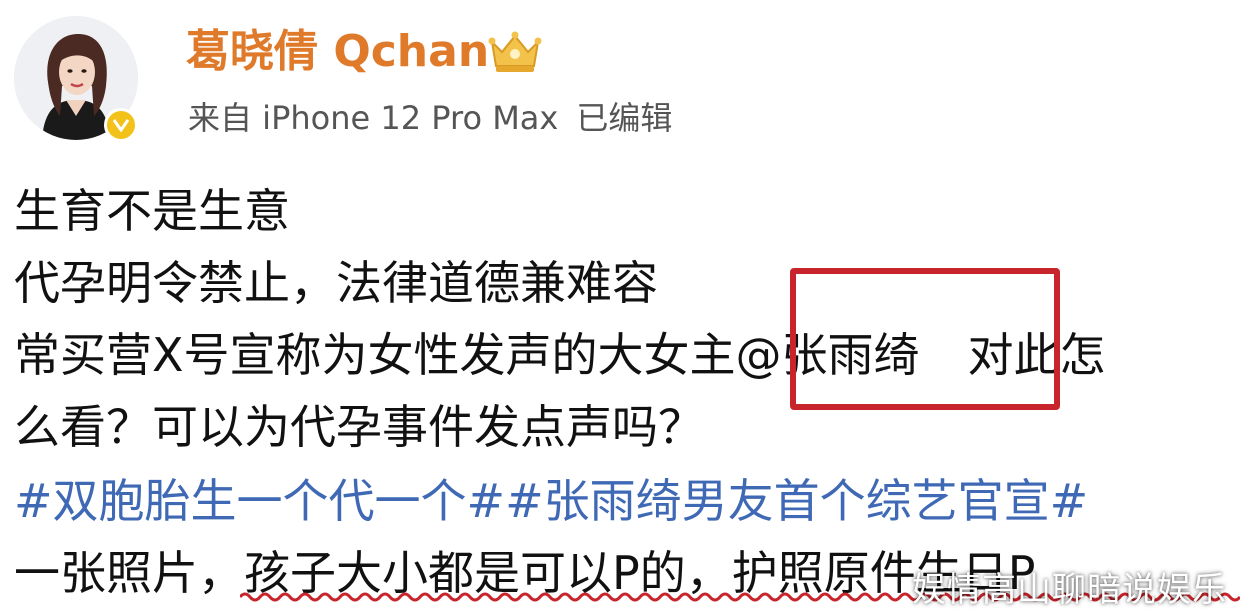 The image size is (1242, 611). Describe the element at coordinates (337, 52) in the screenshot. I see `author-name: 葛晓倩 Qchan` at that location.